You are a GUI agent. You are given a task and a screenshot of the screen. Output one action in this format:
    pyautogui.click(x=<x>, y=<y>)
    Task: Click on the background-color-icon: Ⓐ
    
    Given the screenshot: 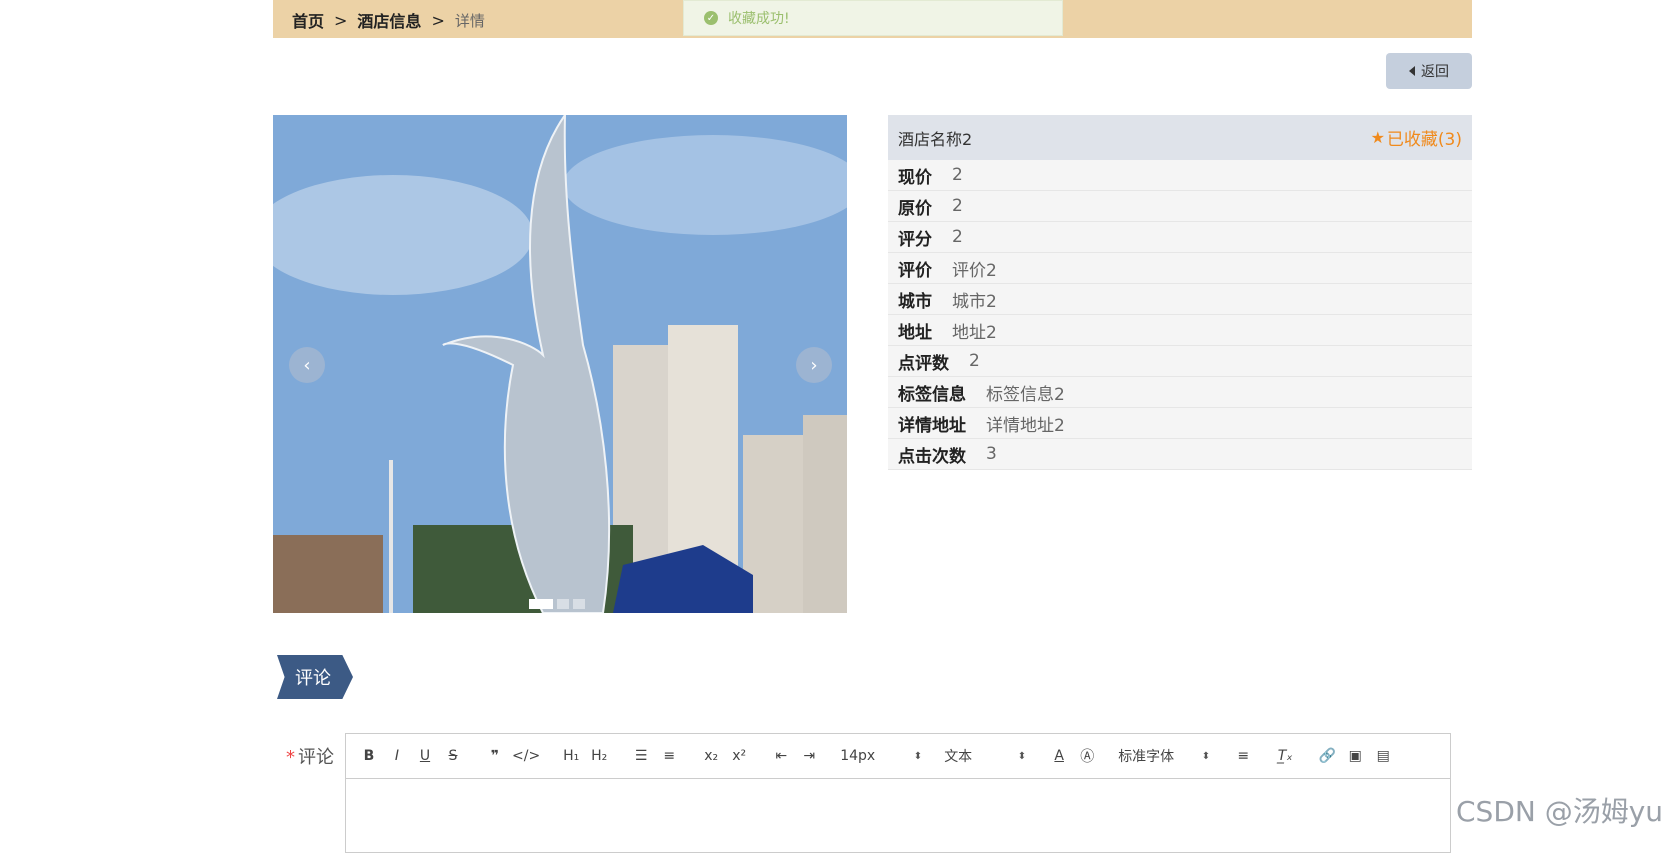 What is the action you would take?
    pyautogui.click(x=1087, y=756)
    